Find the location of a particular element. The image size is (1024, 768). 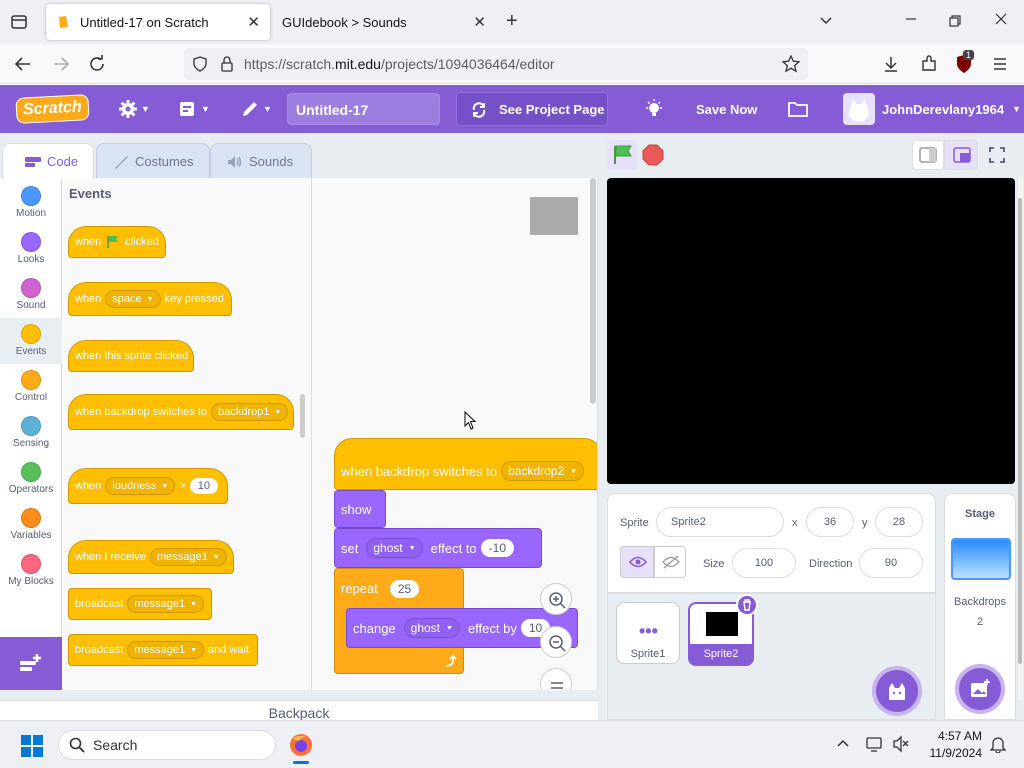

backpack: Backpack is located at coordinates (299, 711).